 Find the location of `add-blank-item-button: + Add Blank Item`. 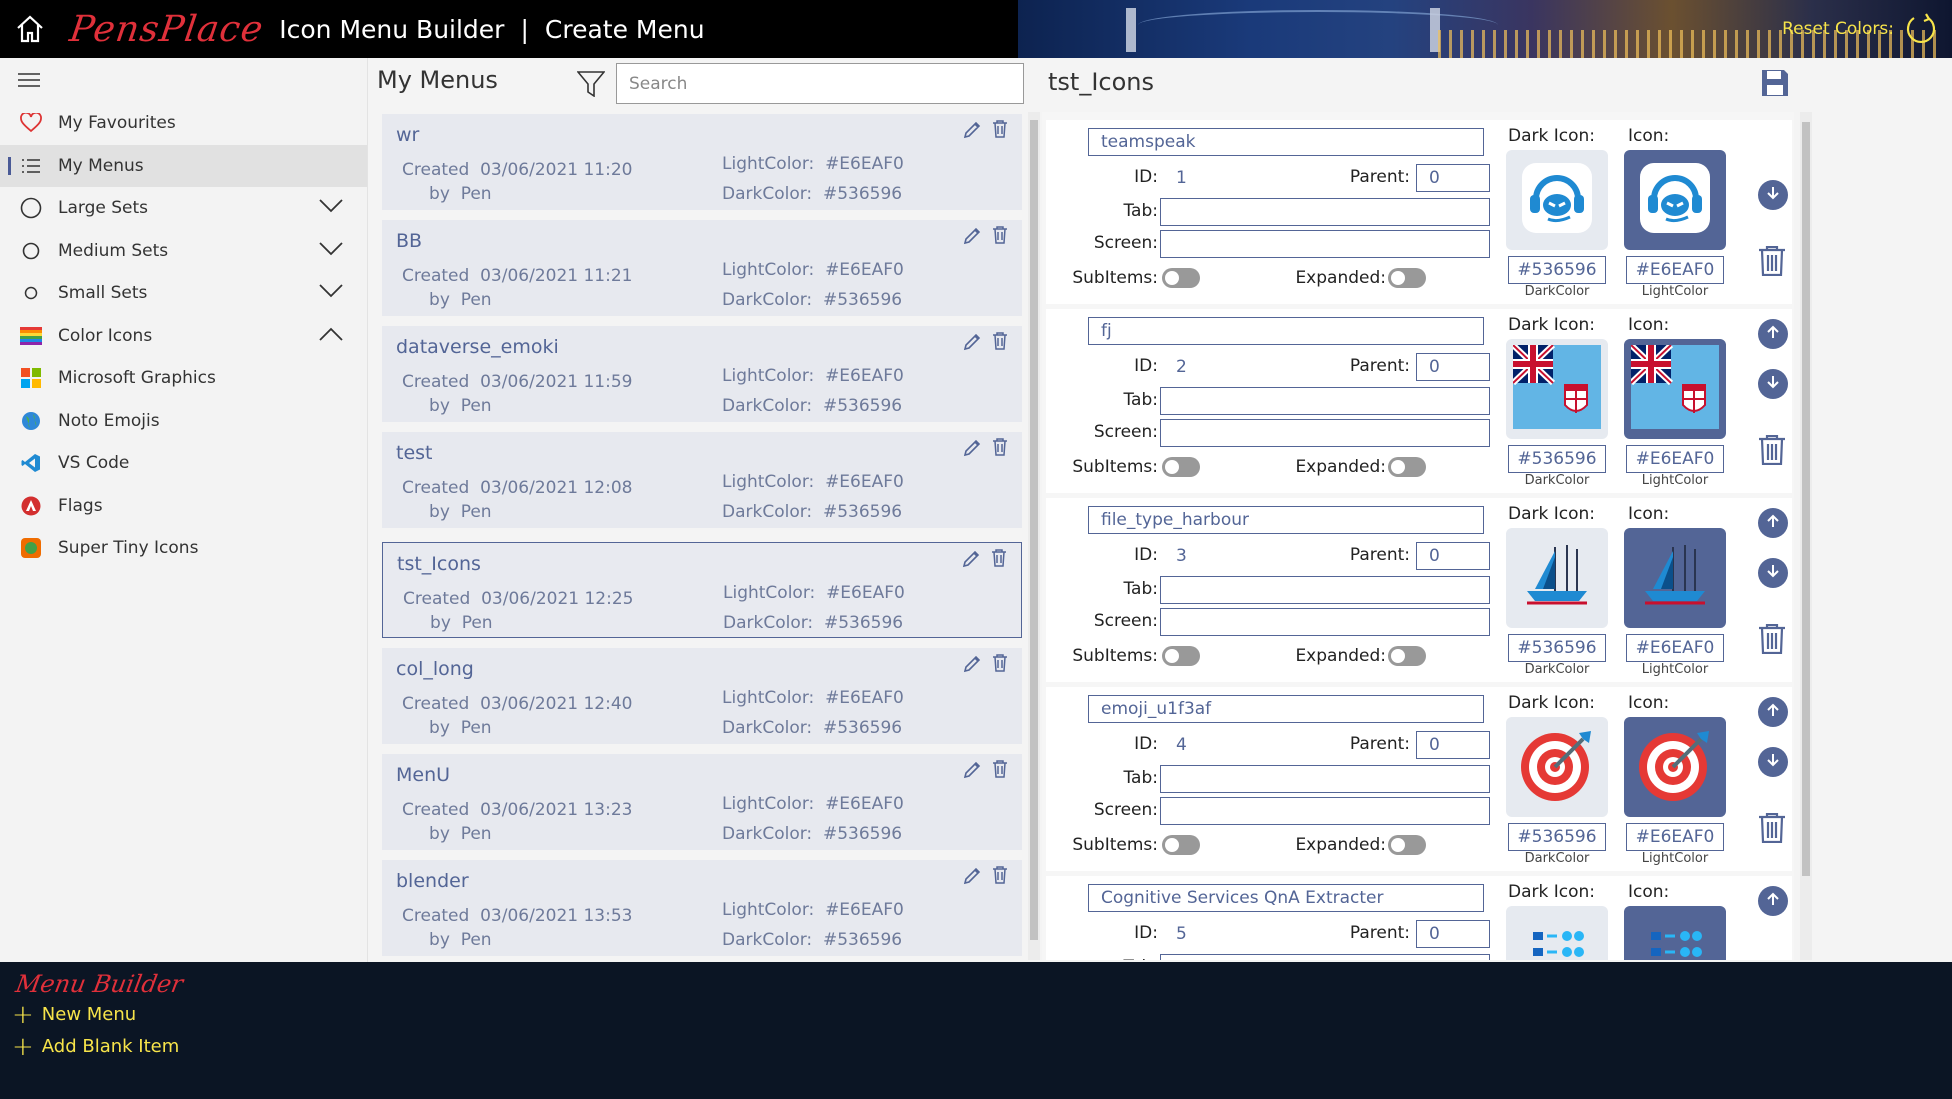

add-blank-item-button: + Add Blank Item is located at coordinates (95, 1047).